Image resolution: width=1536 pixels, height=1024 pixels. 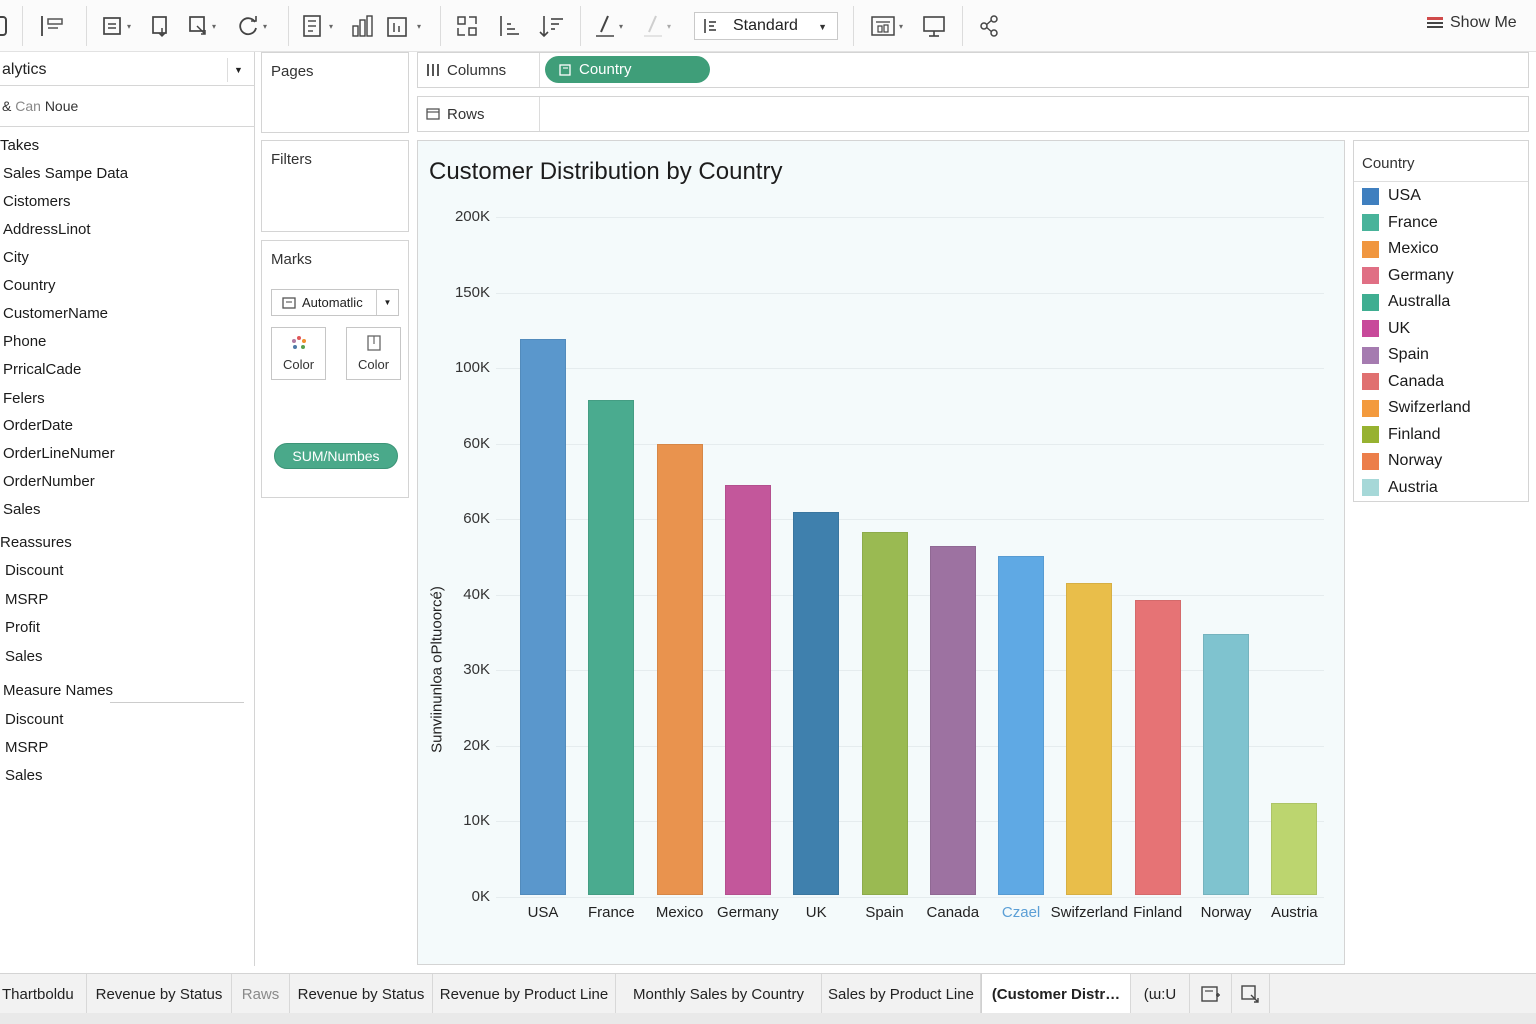 What do you see at coordinates (433, 70) in the screenshot?
I see `columns-icon` at bounding box center [433, 70].